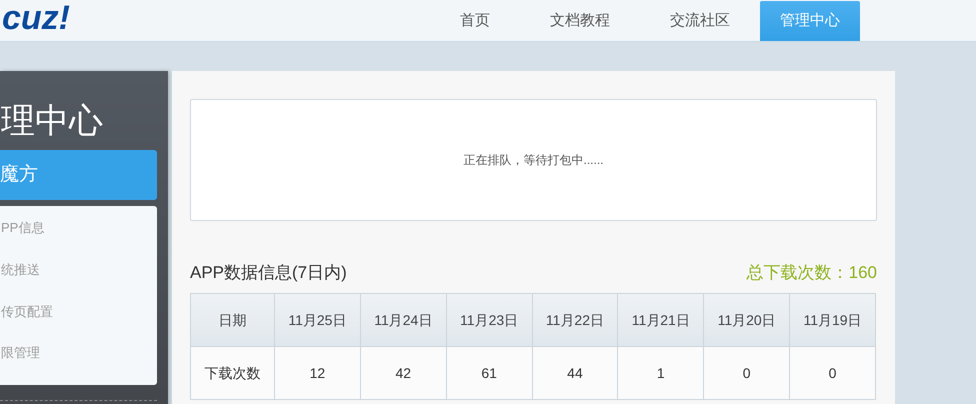 This screenshot has width=976, height=404. I want to click on nav-tab: 首页, so click(475, 21).